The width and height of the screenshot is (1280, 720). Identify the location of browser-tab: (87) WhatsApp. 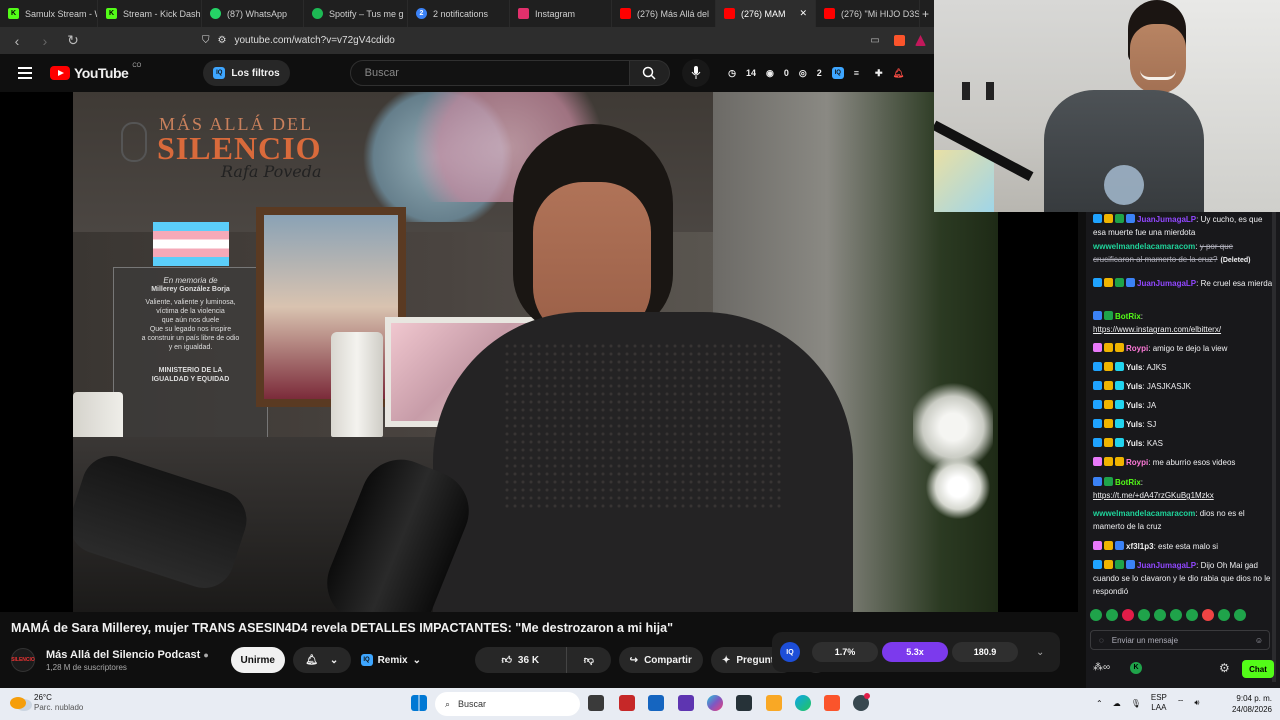
(253, 13).